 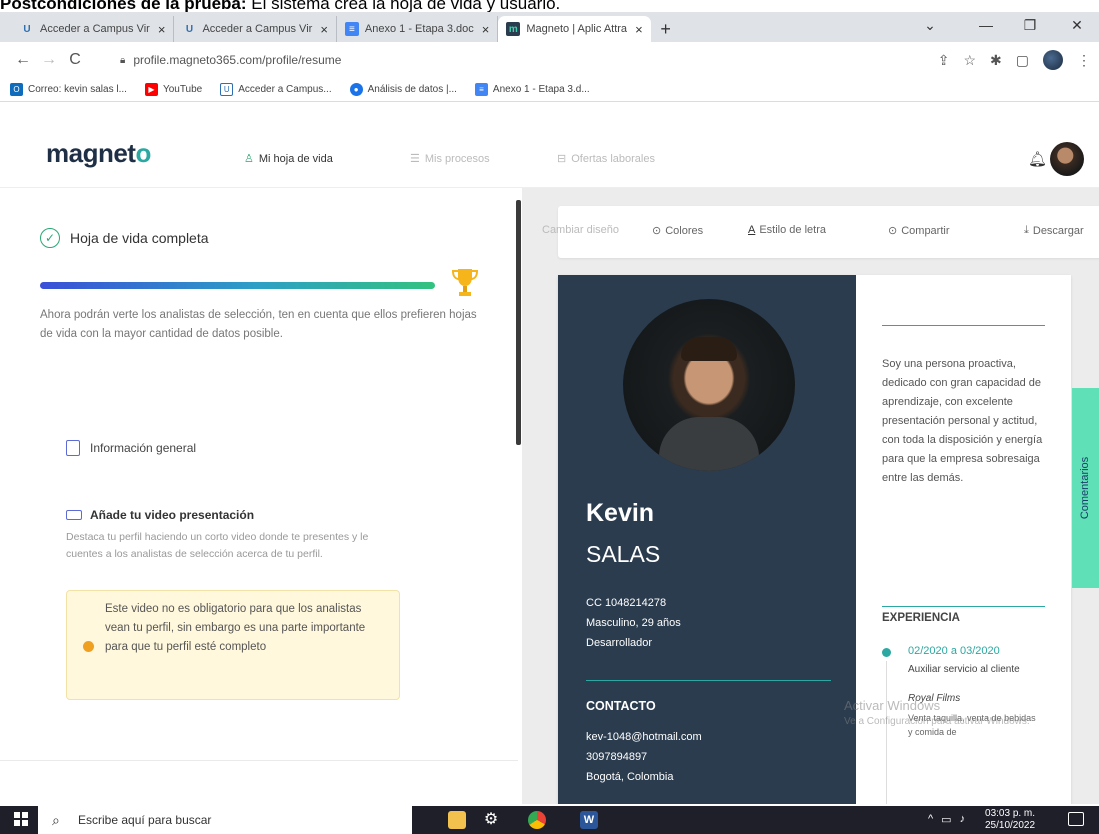 What do you see at coordinates (481, 89) in the screenshot?
I see `docs-icon: ≡` at bounding box center [481, 89].